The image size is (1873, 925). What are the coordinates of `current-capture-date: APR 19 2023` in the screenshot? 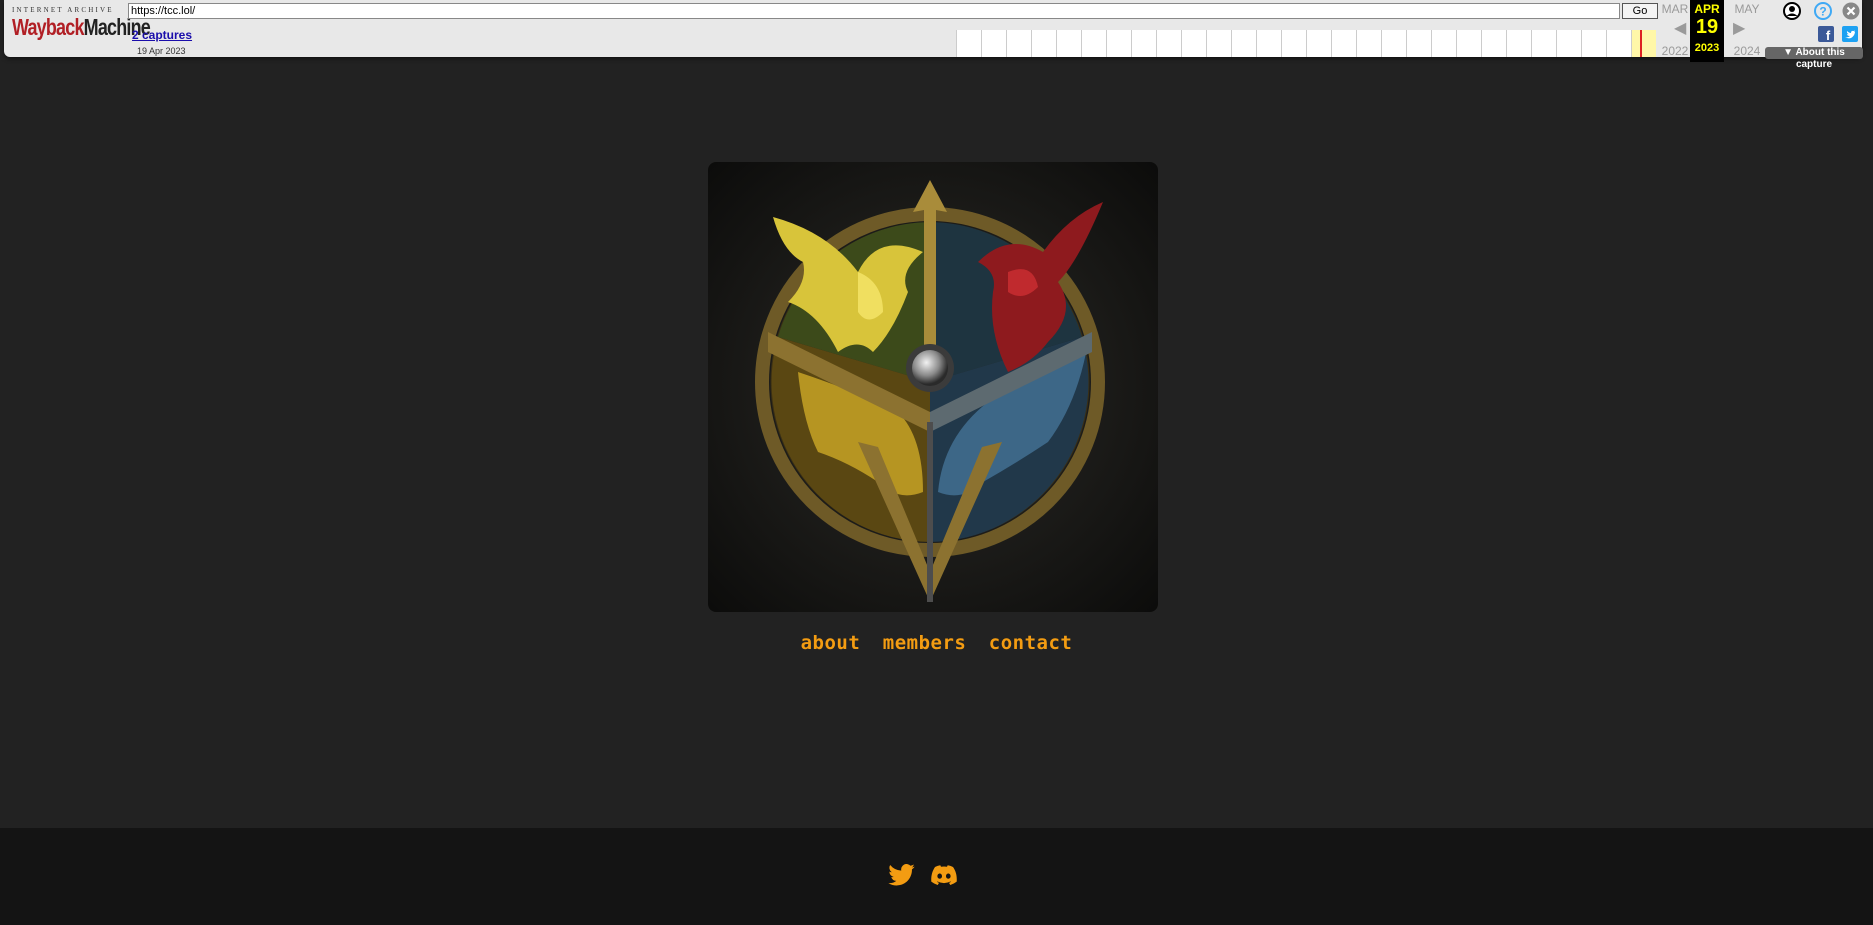 It's located at (1707, 31).